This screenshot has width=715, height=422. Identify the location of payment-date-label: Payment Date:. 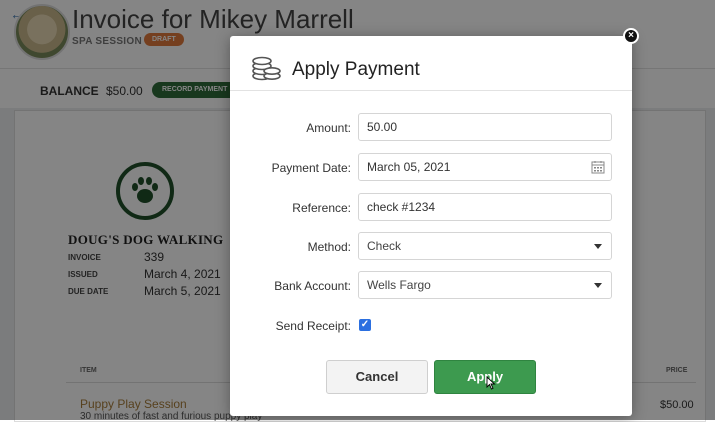
(311, 168).